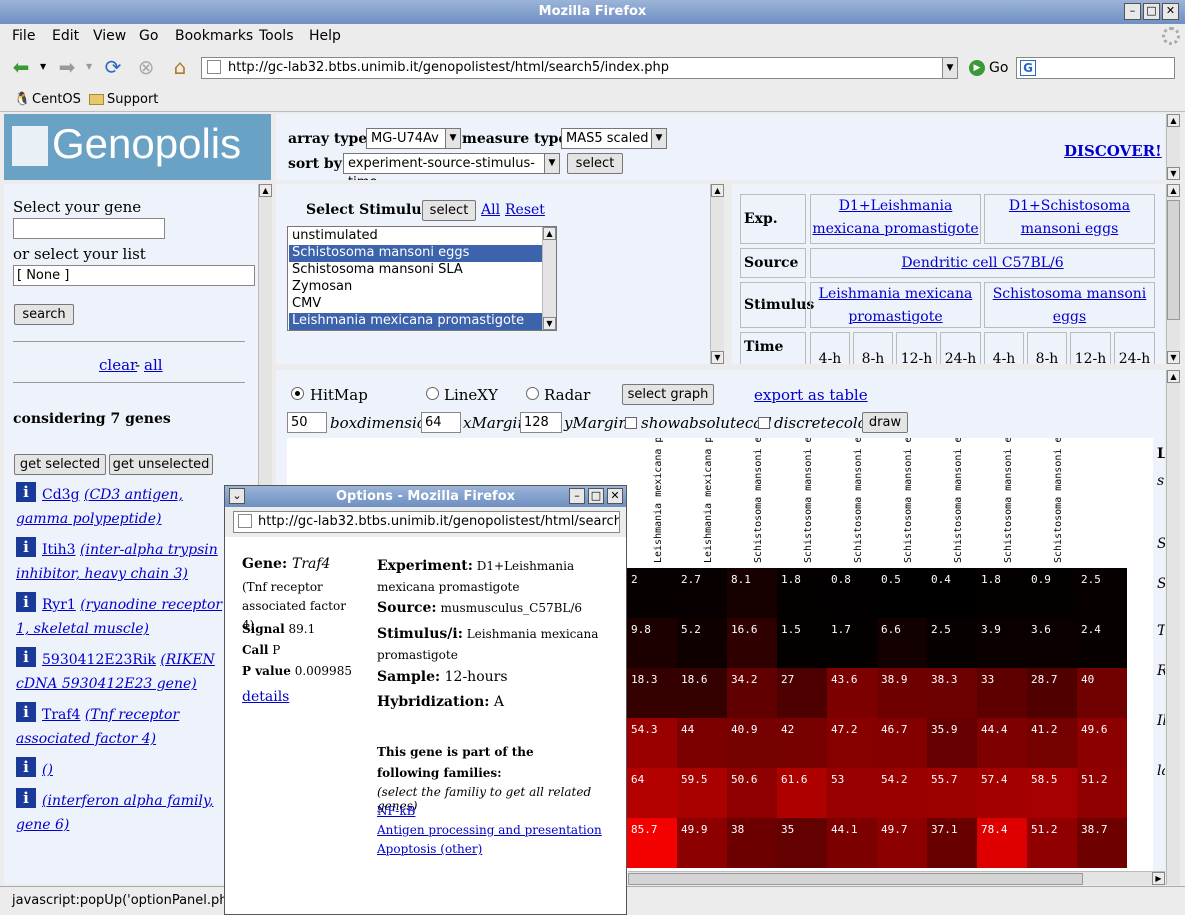  I want to click on gene-link-unnamed: (), so click(123, 770).